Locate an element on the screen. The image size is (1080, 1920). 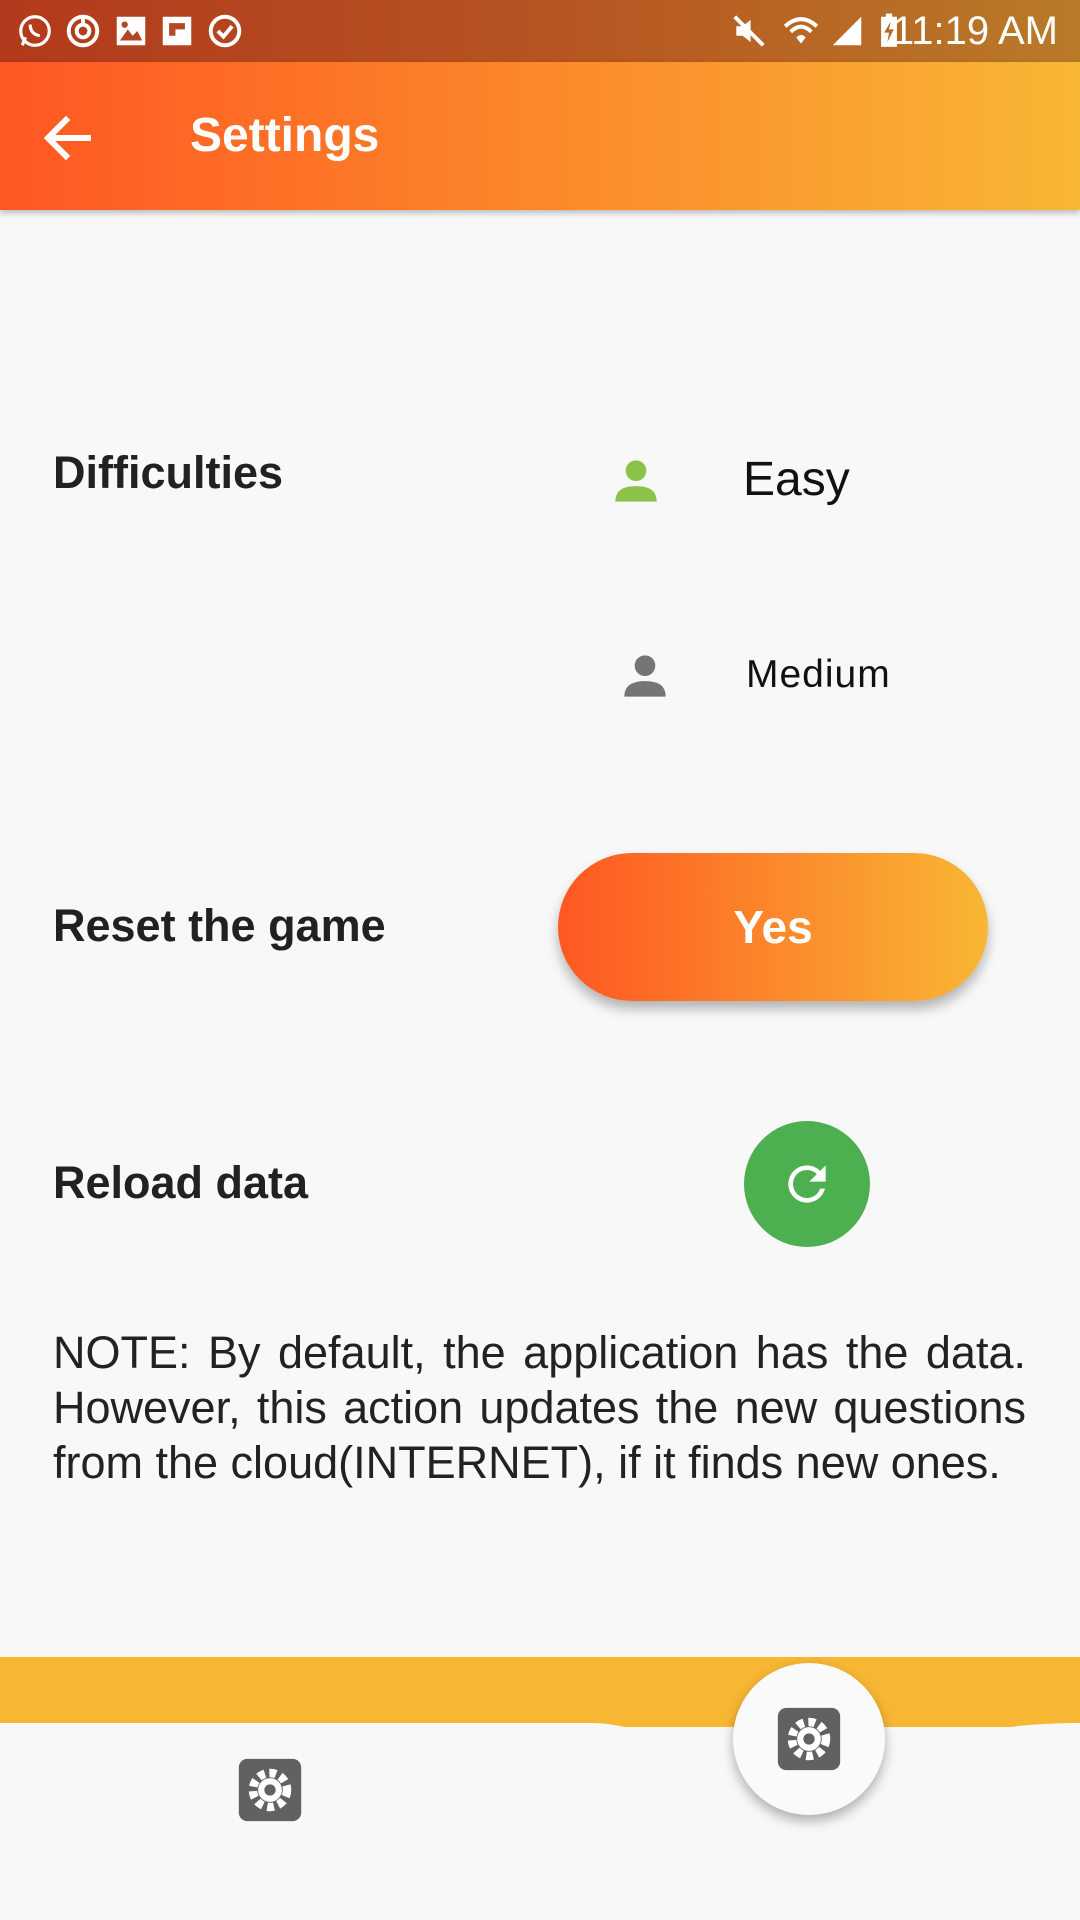
page-title: Settings is located at coordinates (285, 135).